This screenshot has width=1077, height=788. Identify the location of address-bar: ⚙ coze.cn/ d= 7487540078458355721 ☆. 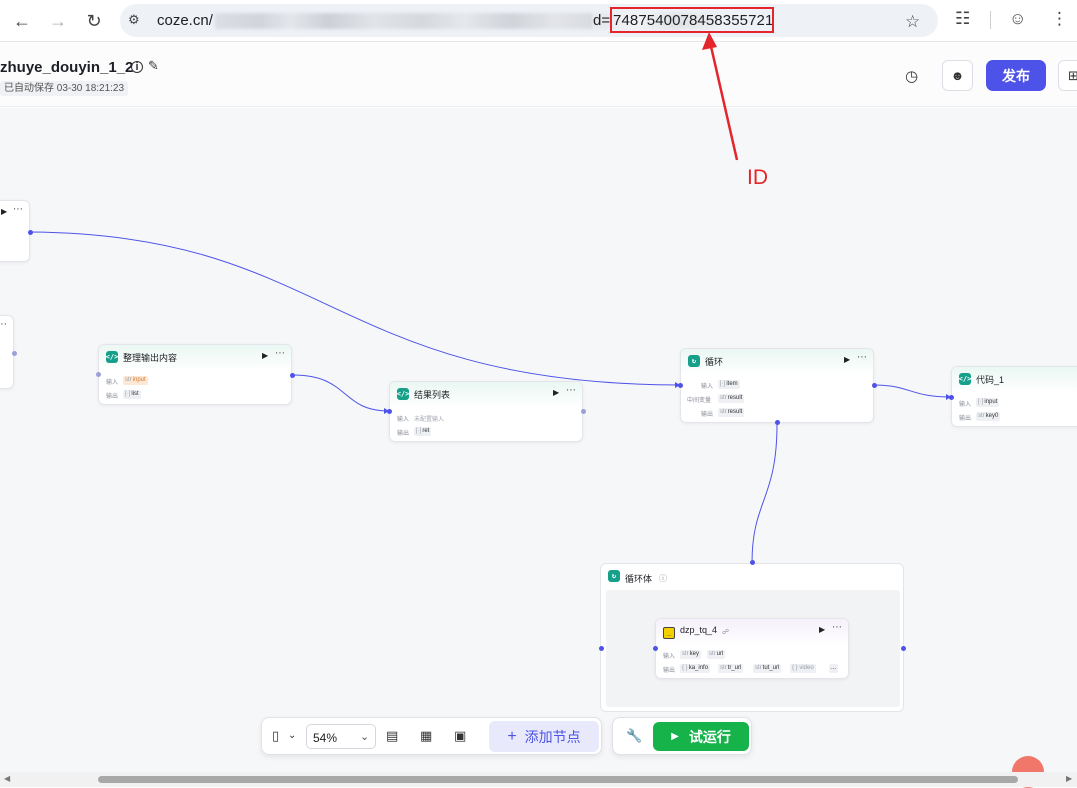
(529, 20).